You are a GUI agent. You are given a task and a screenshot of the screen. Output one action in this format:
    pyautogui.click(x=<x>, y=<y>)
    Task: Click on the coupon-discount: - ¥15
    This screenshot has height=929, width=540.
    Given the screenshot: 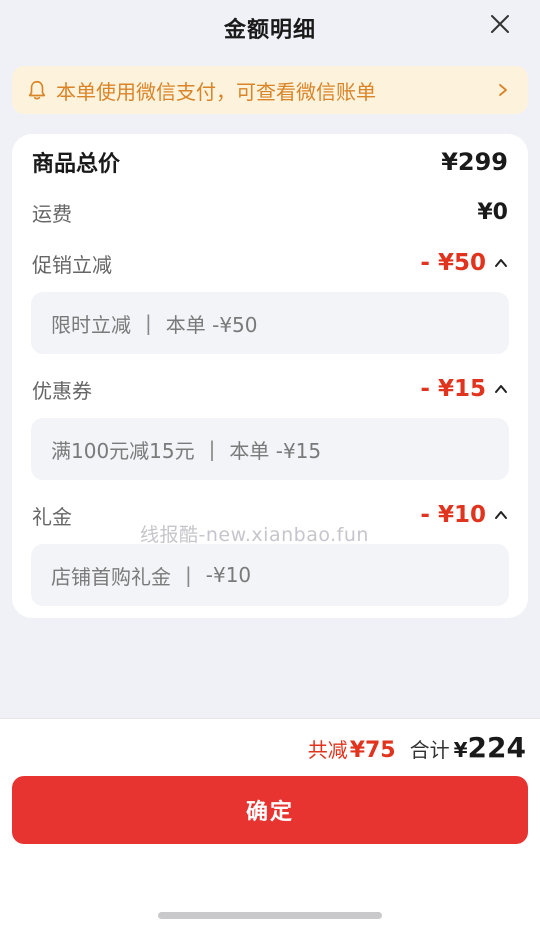 What is the action you would take?
    pyautogui.click(x=464, y=389)
    